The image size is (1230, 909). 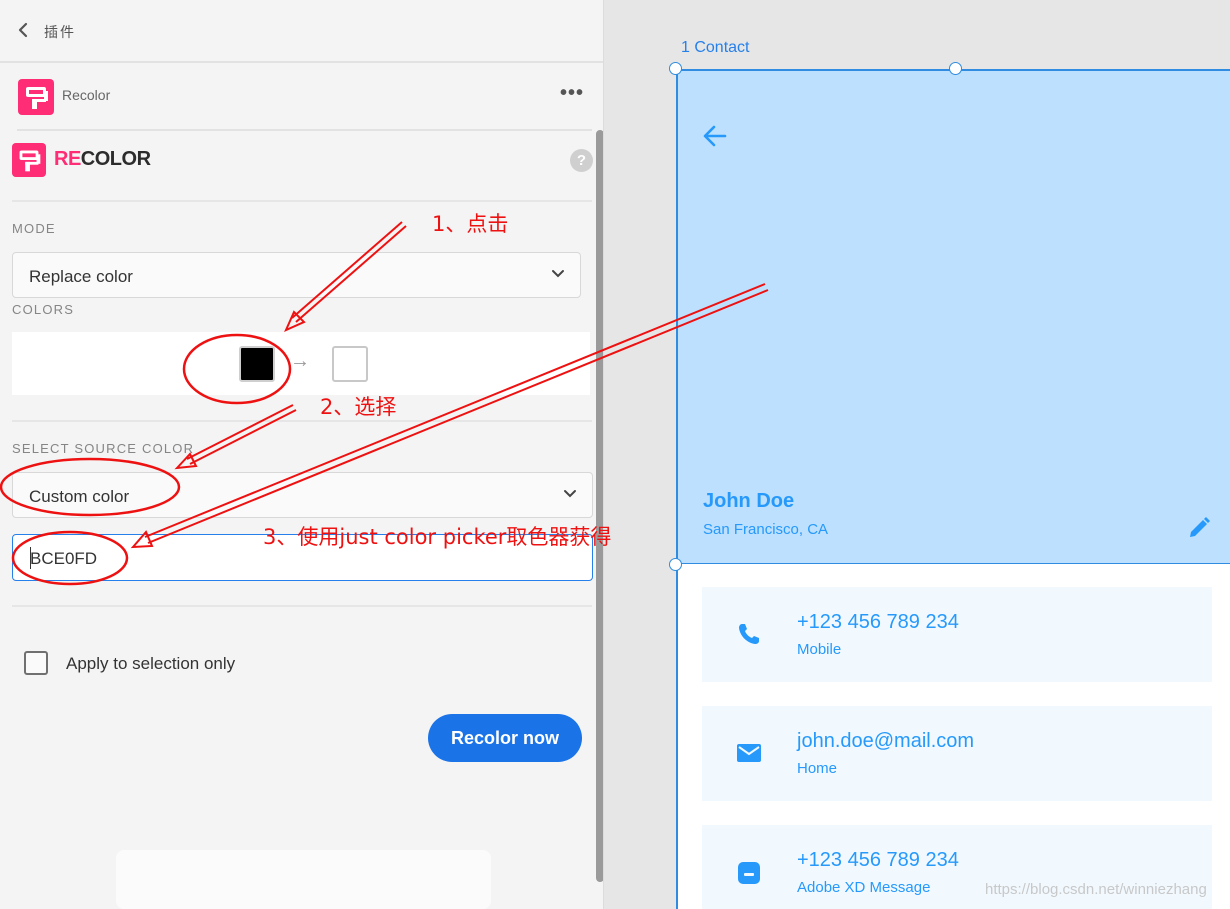 I want to click on source-color-swatch, so click(x=257, y=364).